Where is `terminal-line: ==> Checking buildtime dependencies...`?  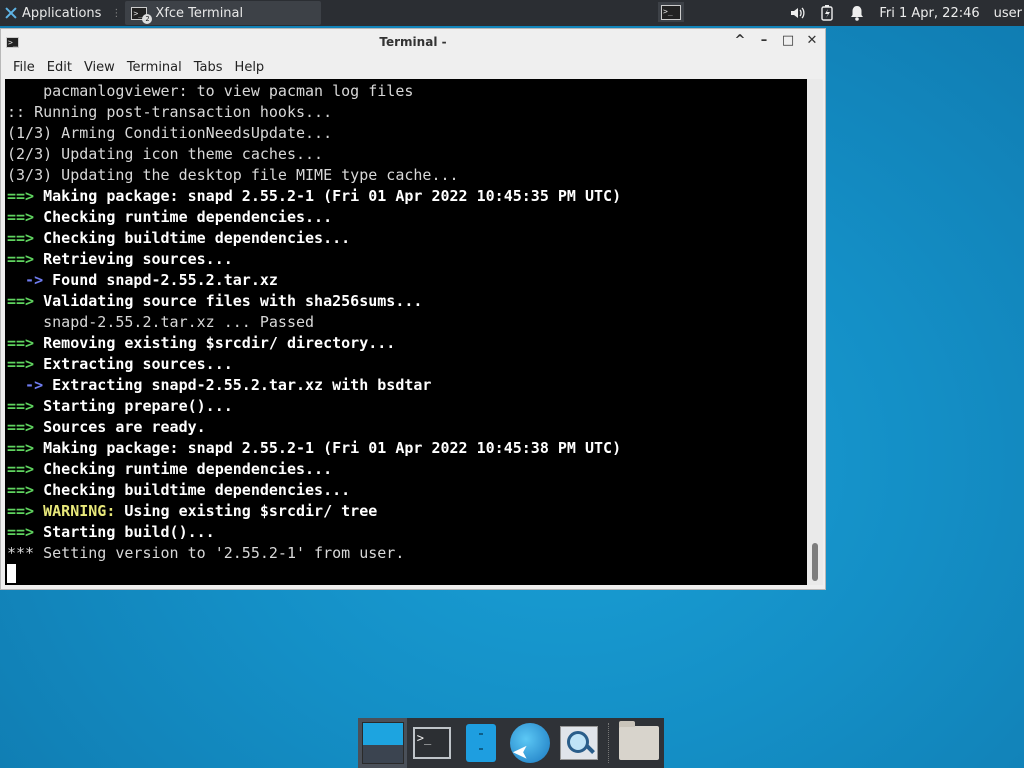
terminal-line: ==> Checking buildtime dependencies... is located at coordinates (407, 490).